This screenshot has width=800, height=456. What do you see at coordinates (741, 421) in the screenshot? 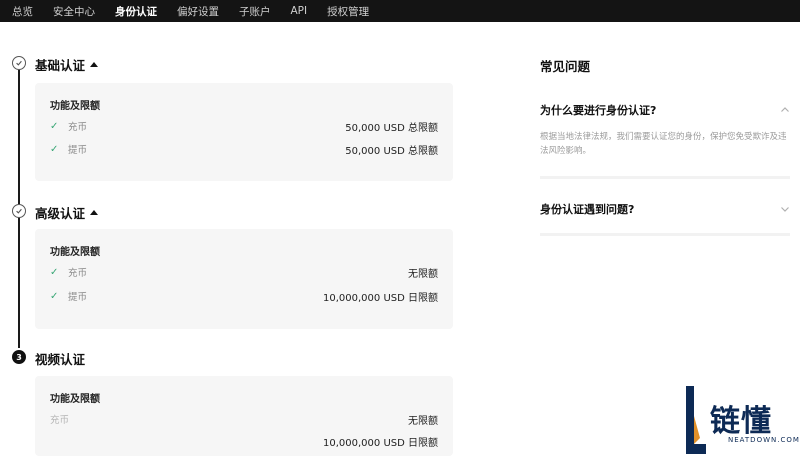
I see `watermark-text: 链懂` at bounding box center [741, 421].